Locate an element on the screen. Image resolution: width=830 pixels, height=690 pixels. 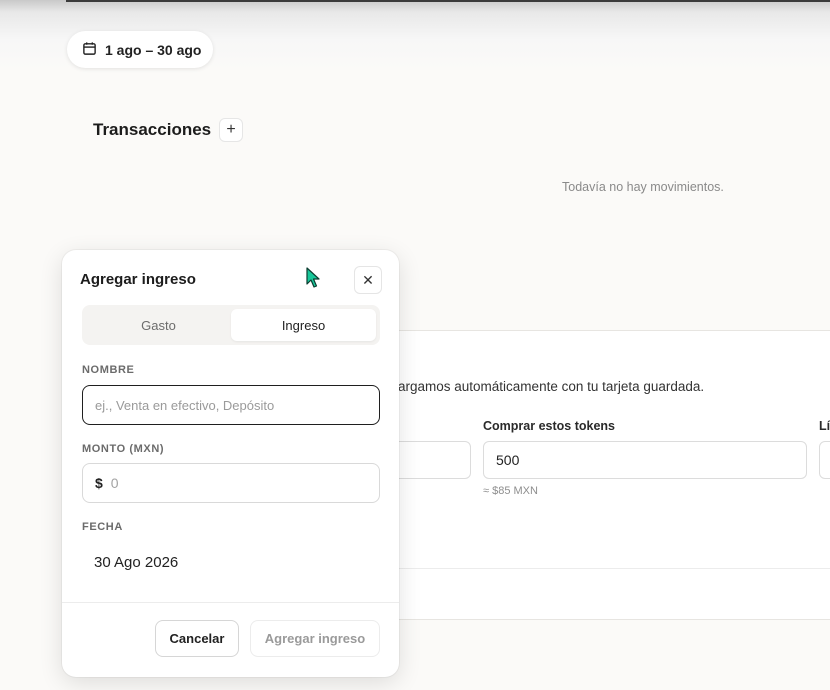
close-button: ✕ is located at coordinates (368, 280).